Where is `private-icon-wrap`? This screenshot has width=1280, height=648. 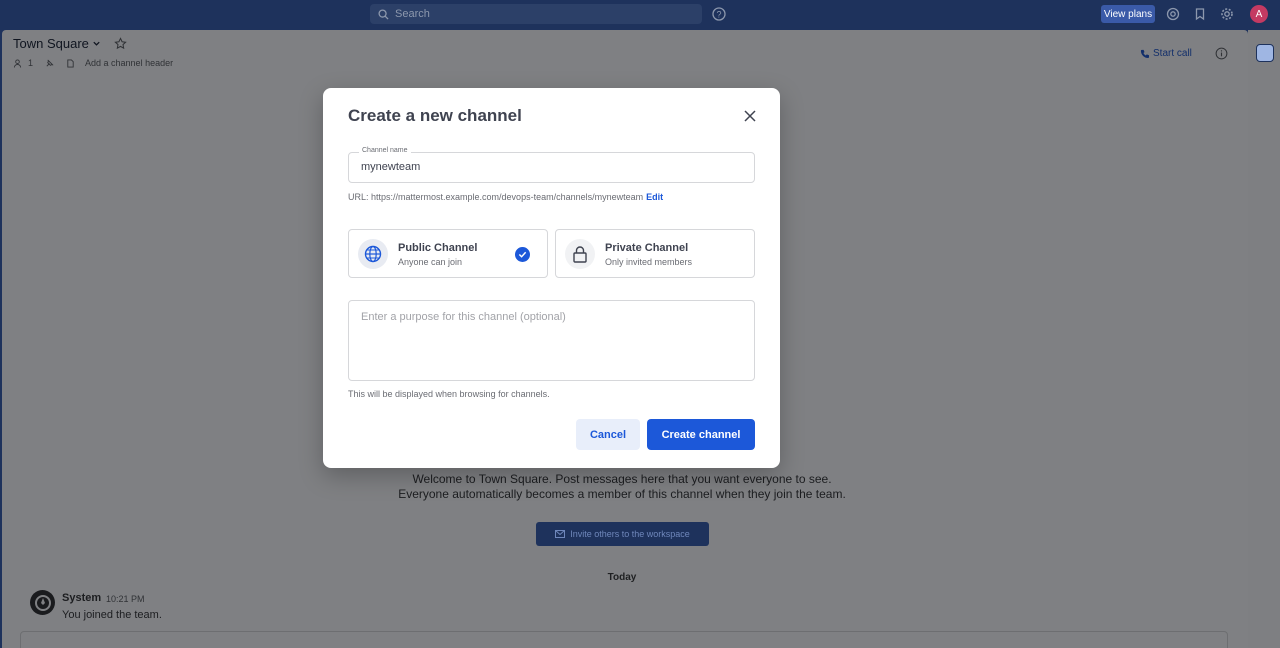
private-icon-wrap is located at coordinates (580, 254).